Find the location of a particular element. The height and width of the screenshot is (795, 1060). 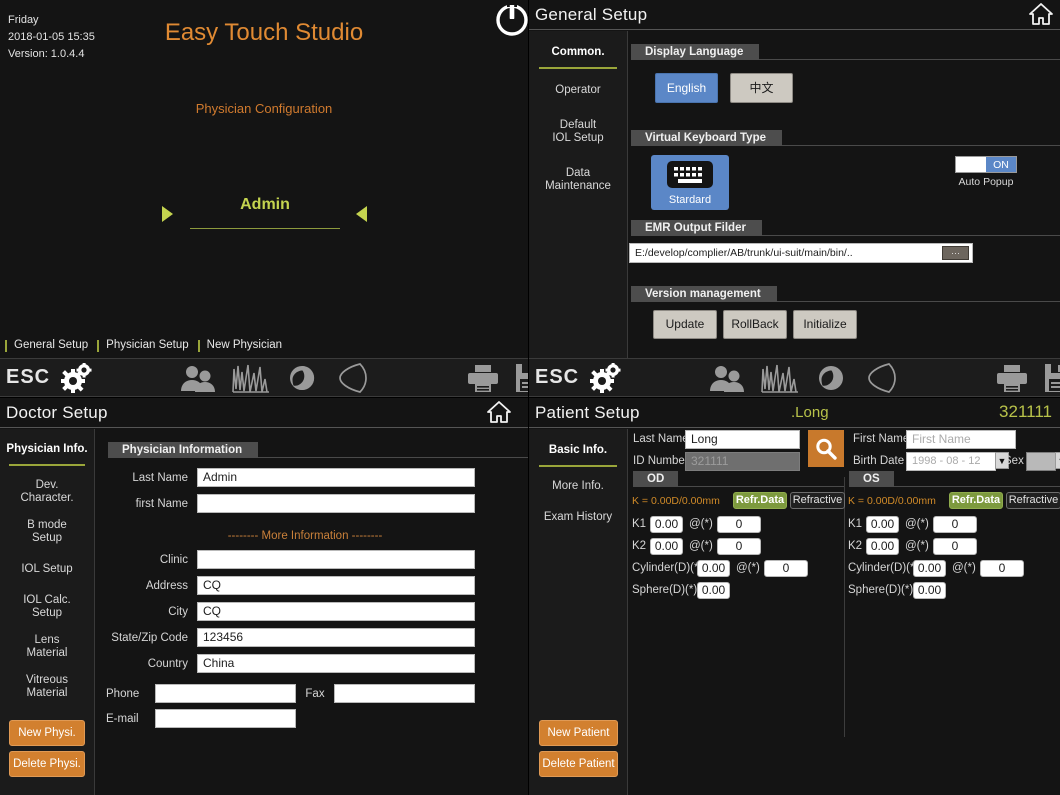

first-name-input is located at coordinates (336, 503).